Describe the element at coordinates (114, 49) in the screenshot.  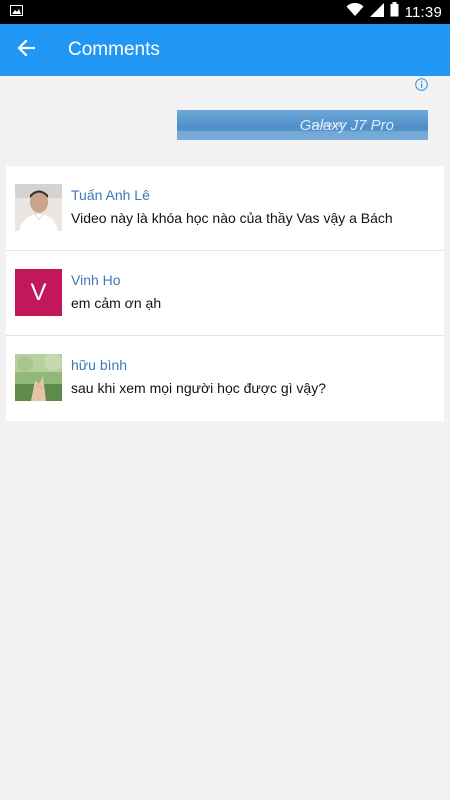
I see `page-title: Comments` at that location.